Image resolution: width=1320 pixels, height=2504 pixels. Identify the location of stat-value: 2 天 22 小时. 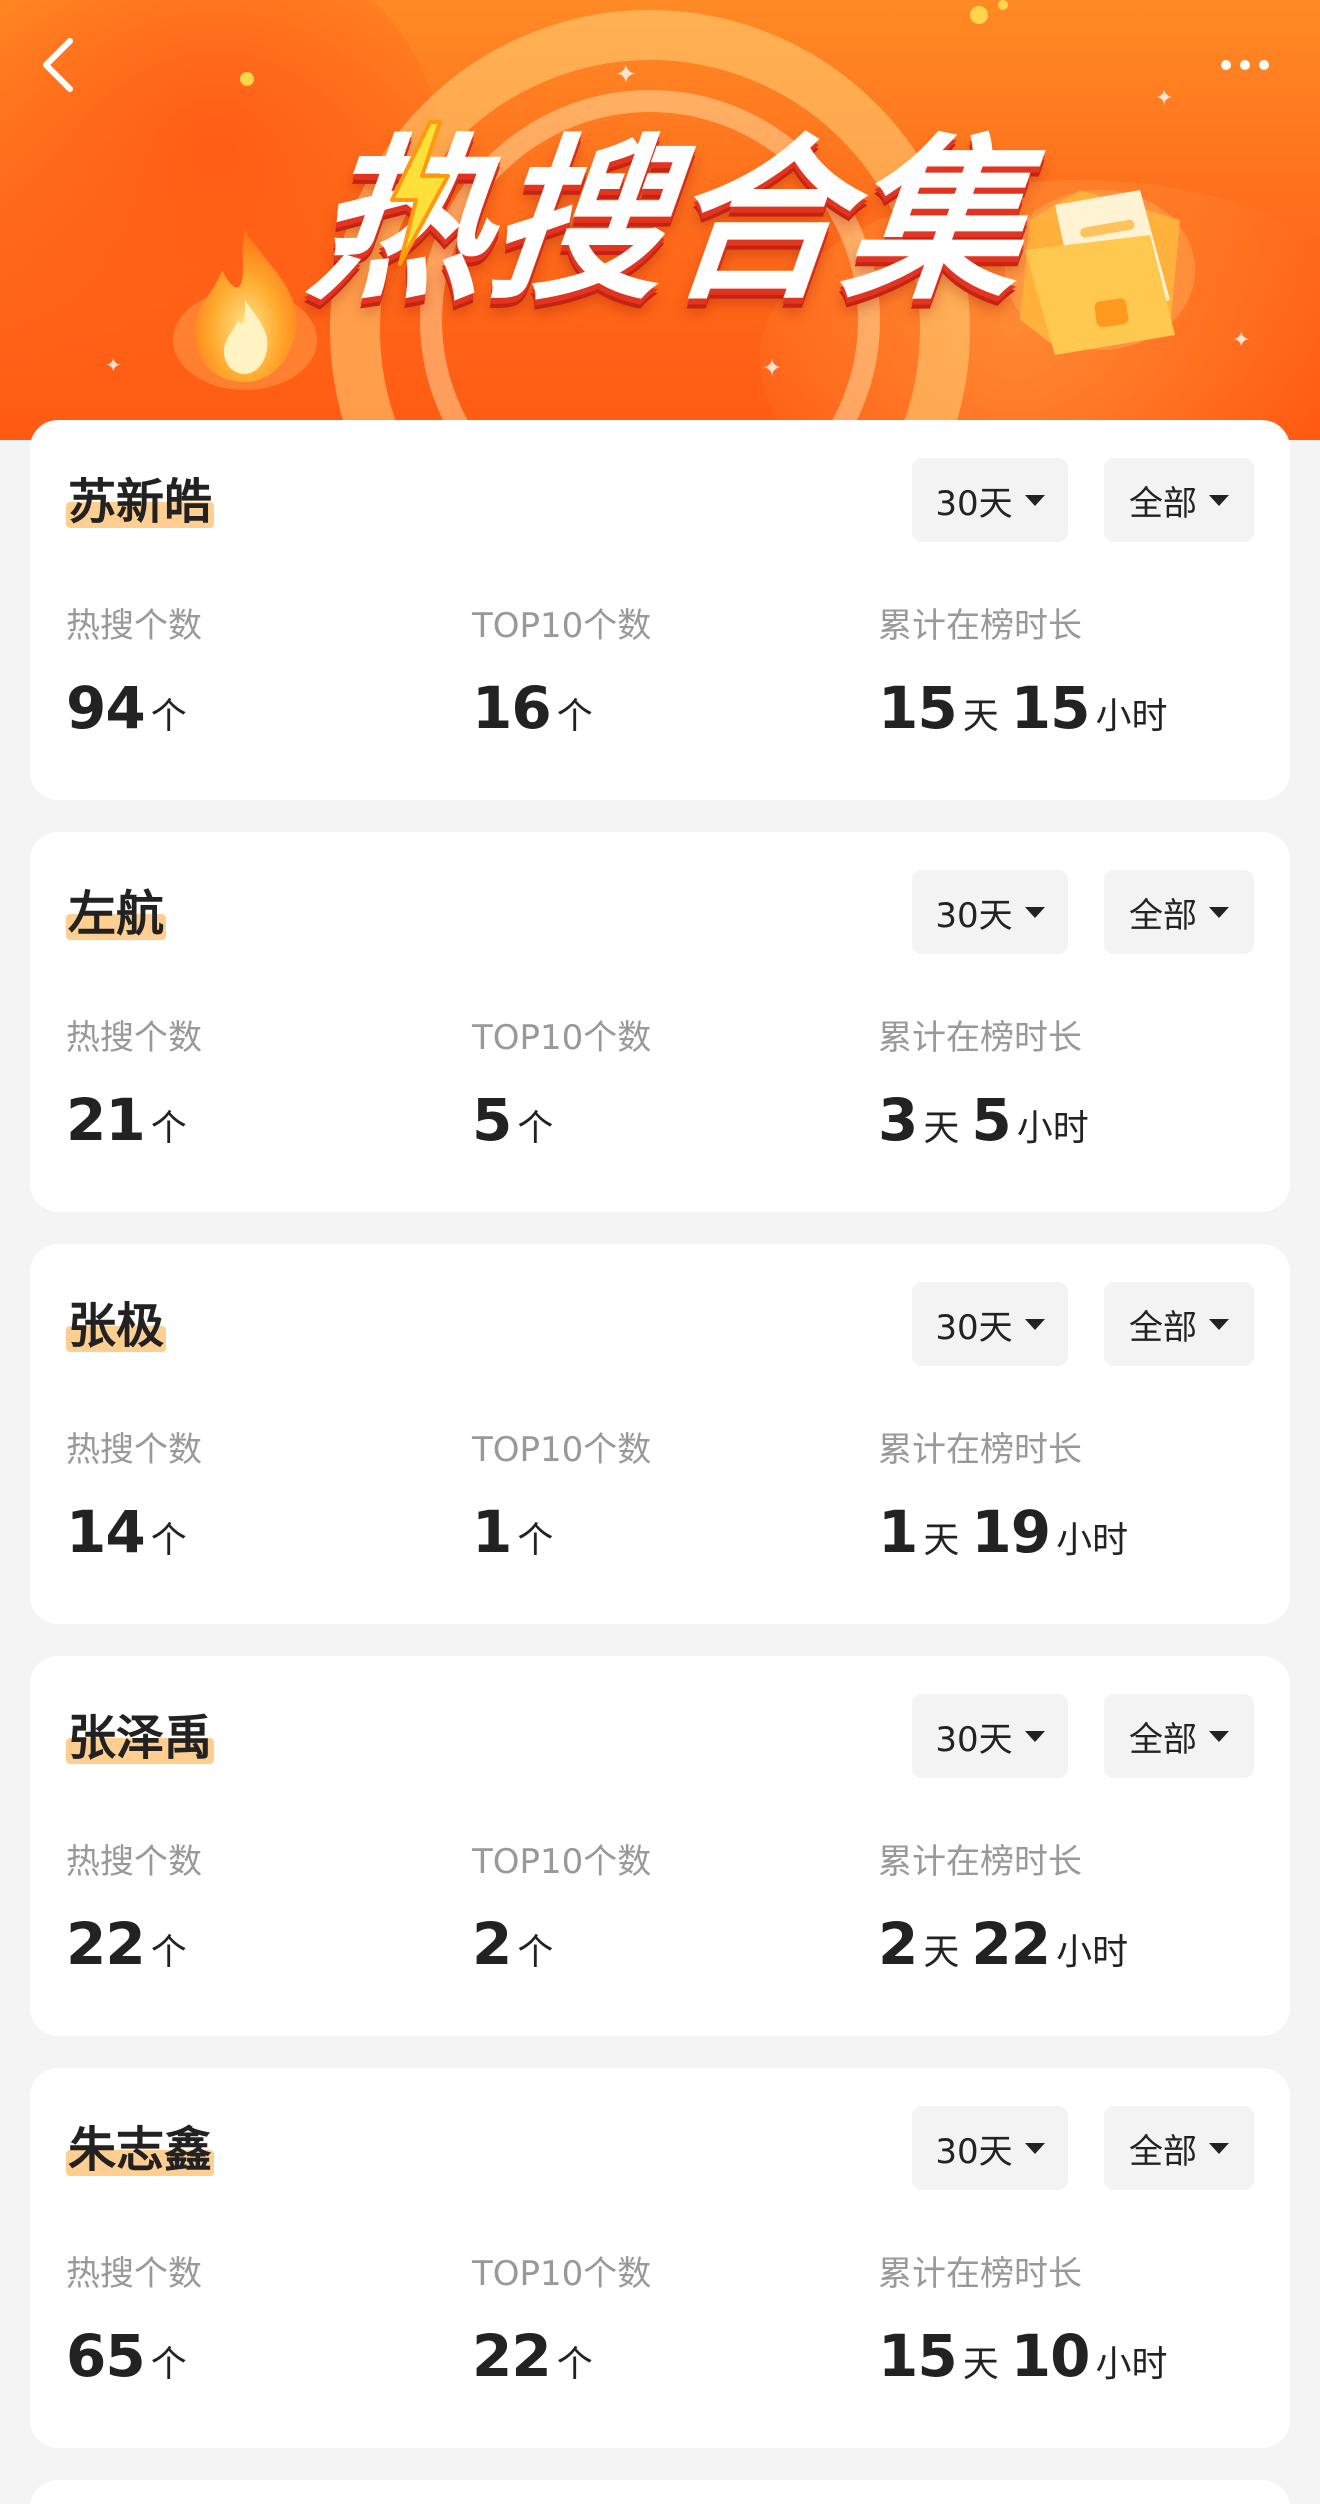
(1009, 1951).